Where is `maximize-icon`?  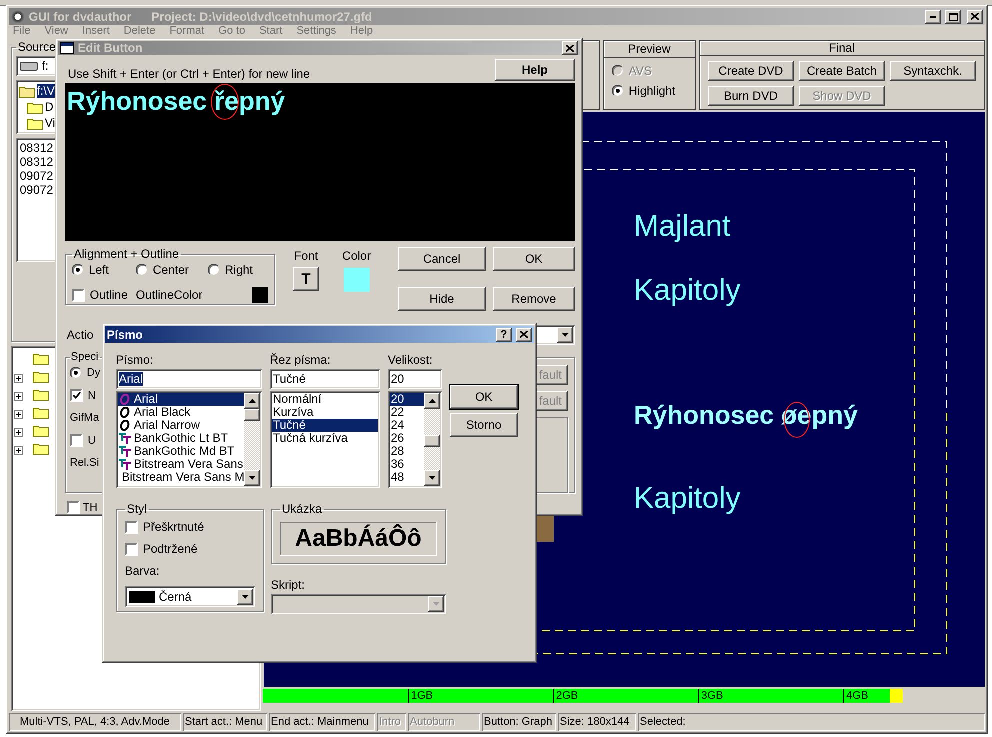 maximize-icon is located at coordinates (953, 16).